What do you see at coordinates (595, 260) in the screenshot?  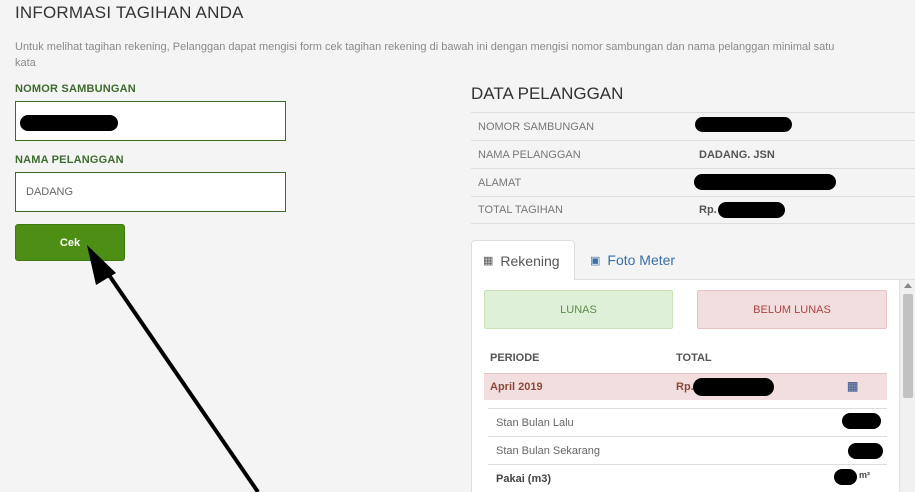 I see `camera-icon: ▣` at bounding box center [595, 260].